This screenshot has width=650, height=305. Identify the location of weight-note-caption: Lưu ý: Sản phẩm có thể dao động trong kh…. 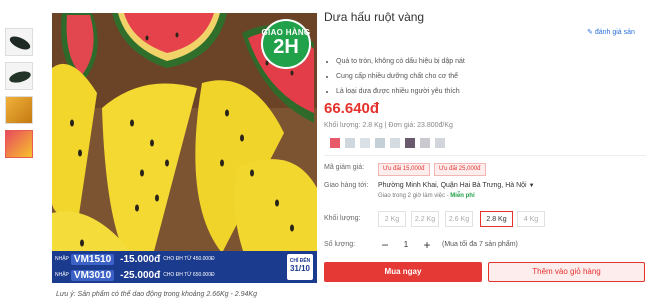
(156, 294).